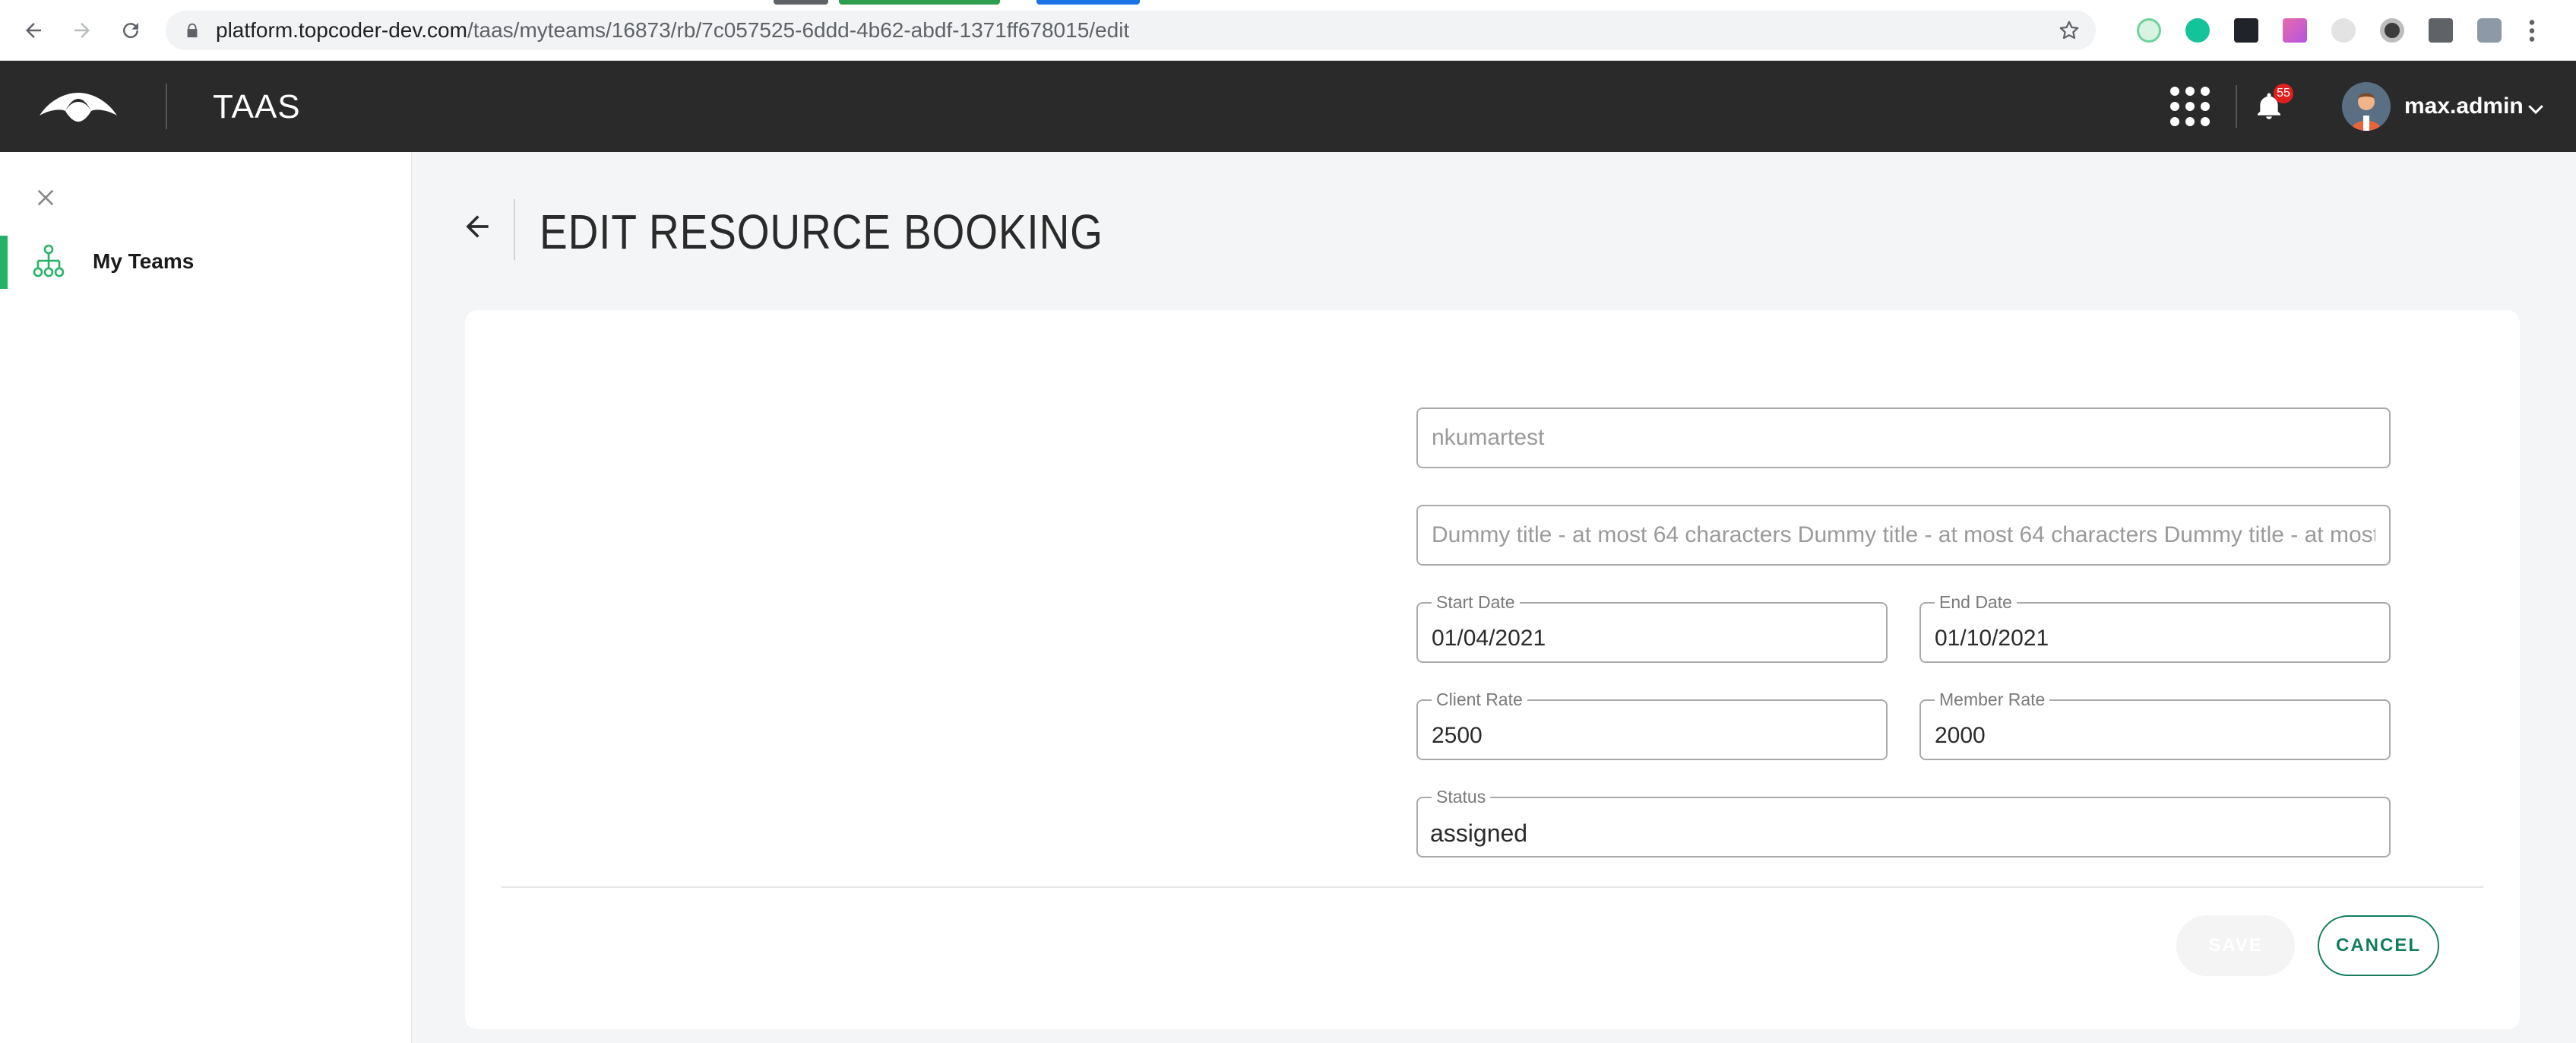 Image resolution: width=2576 pixels, height=1043 pixels. What do you see at coordinates (2464, 107) in the screenshot?
I see `user-name: max.admin` at bounding box center [2464, 107].